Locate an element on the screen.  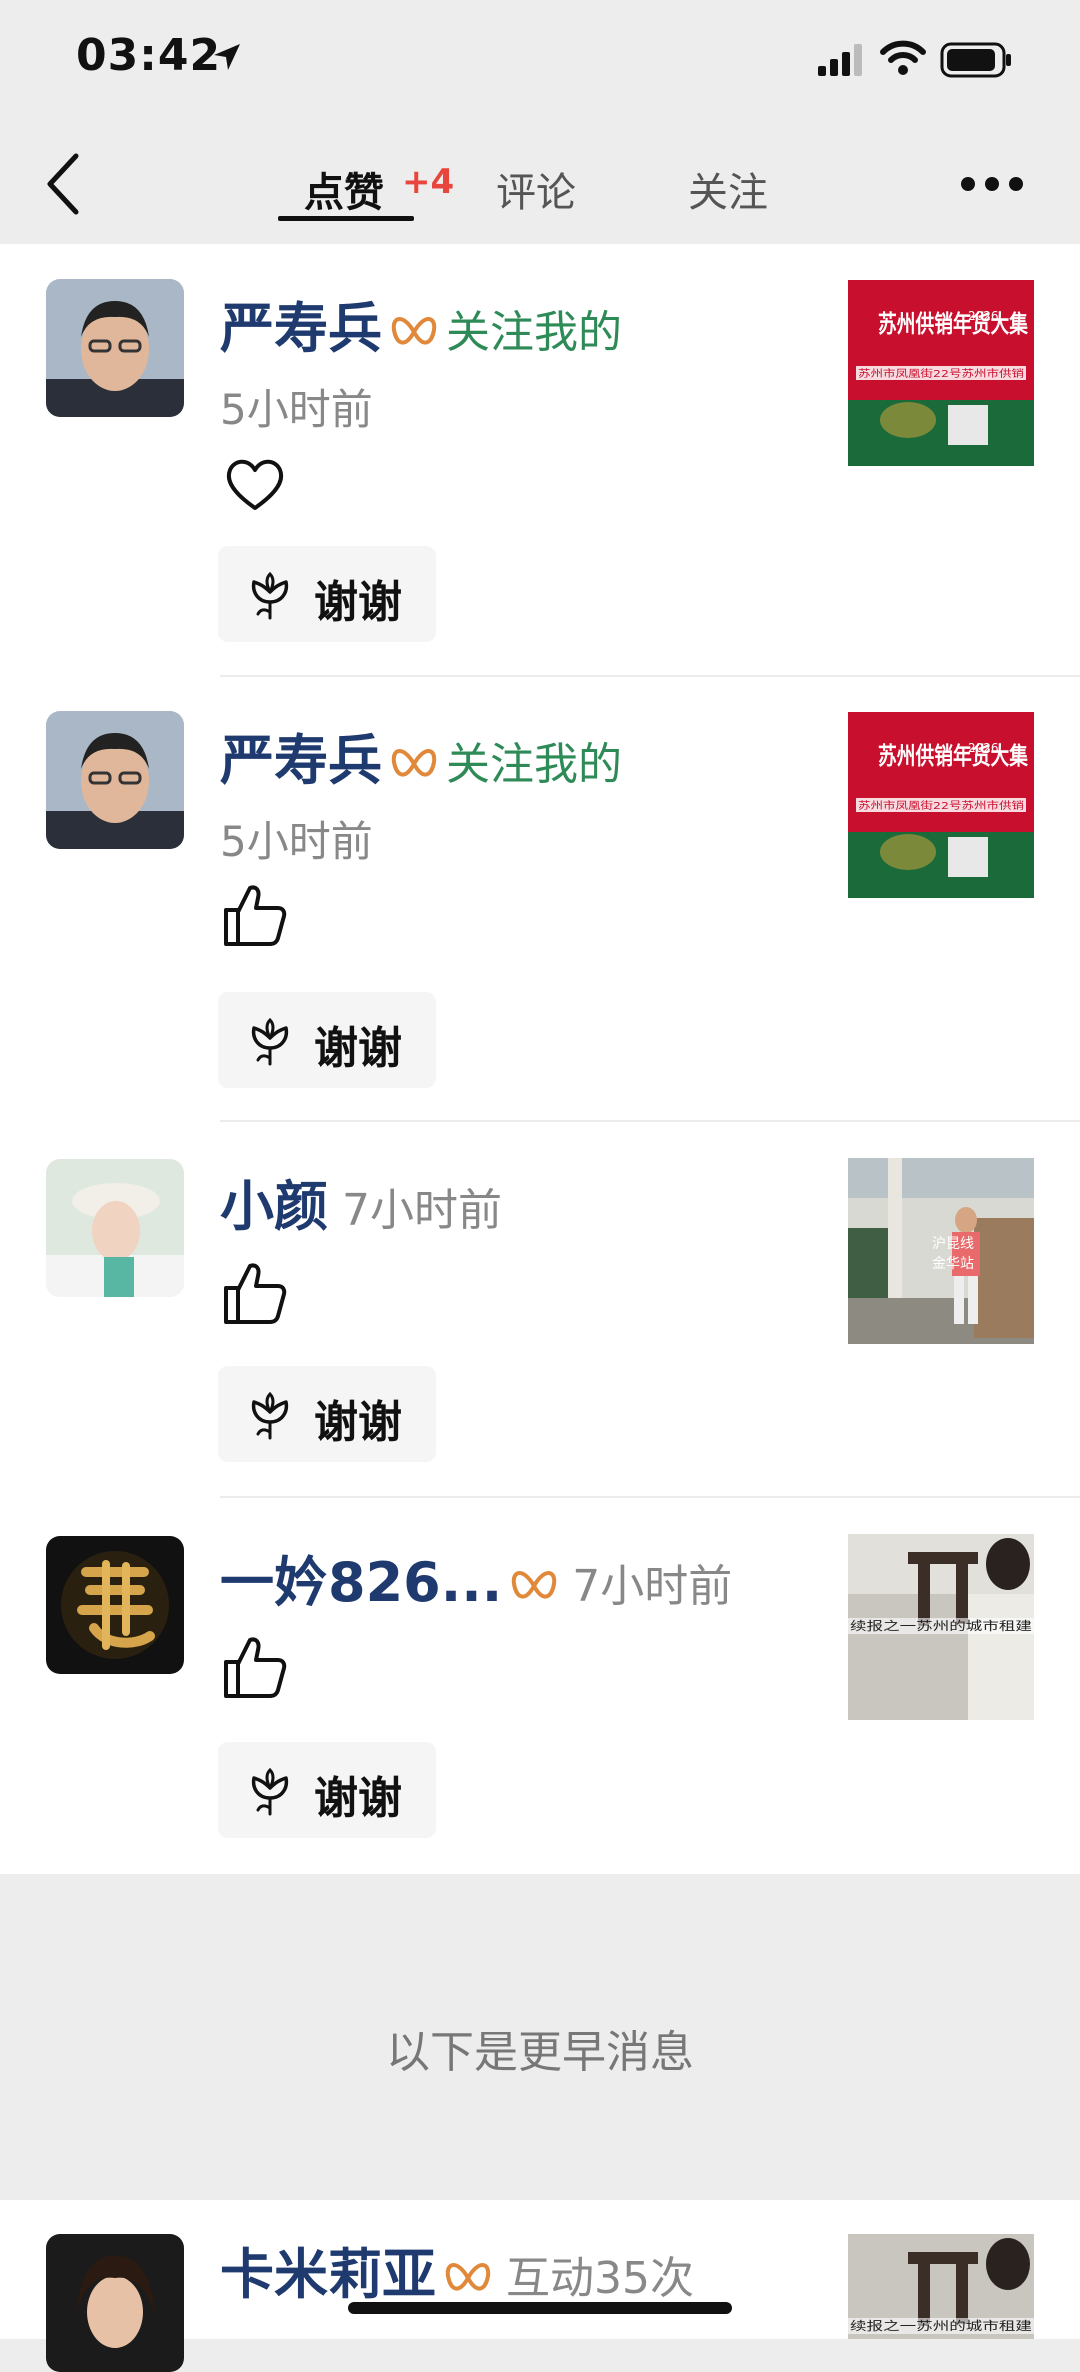
header-nav: 点赞 +4 评论 关注 is located at coordinates (540, 183).